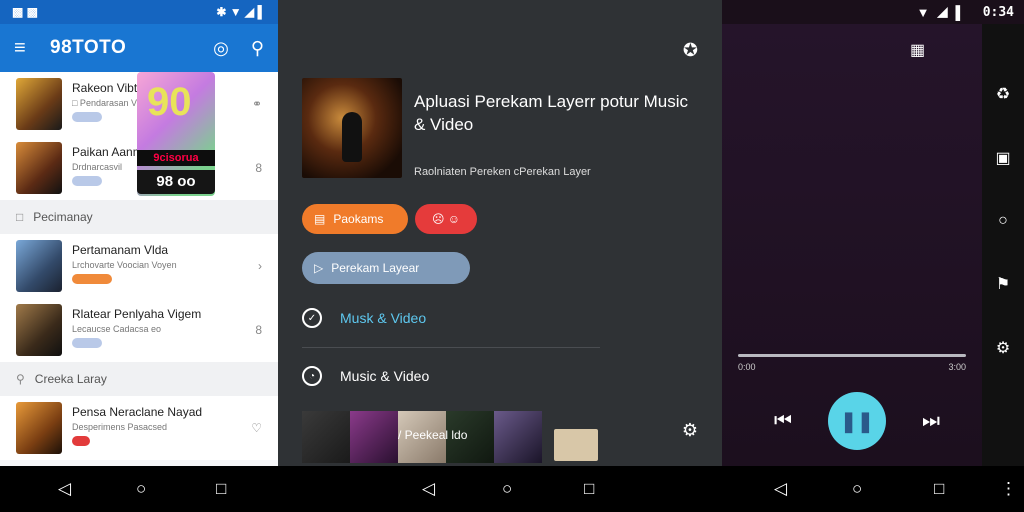  Describe the element at coordinates (923, 12) in the screenshot. I see `wifi-icon: ▼` at that location.